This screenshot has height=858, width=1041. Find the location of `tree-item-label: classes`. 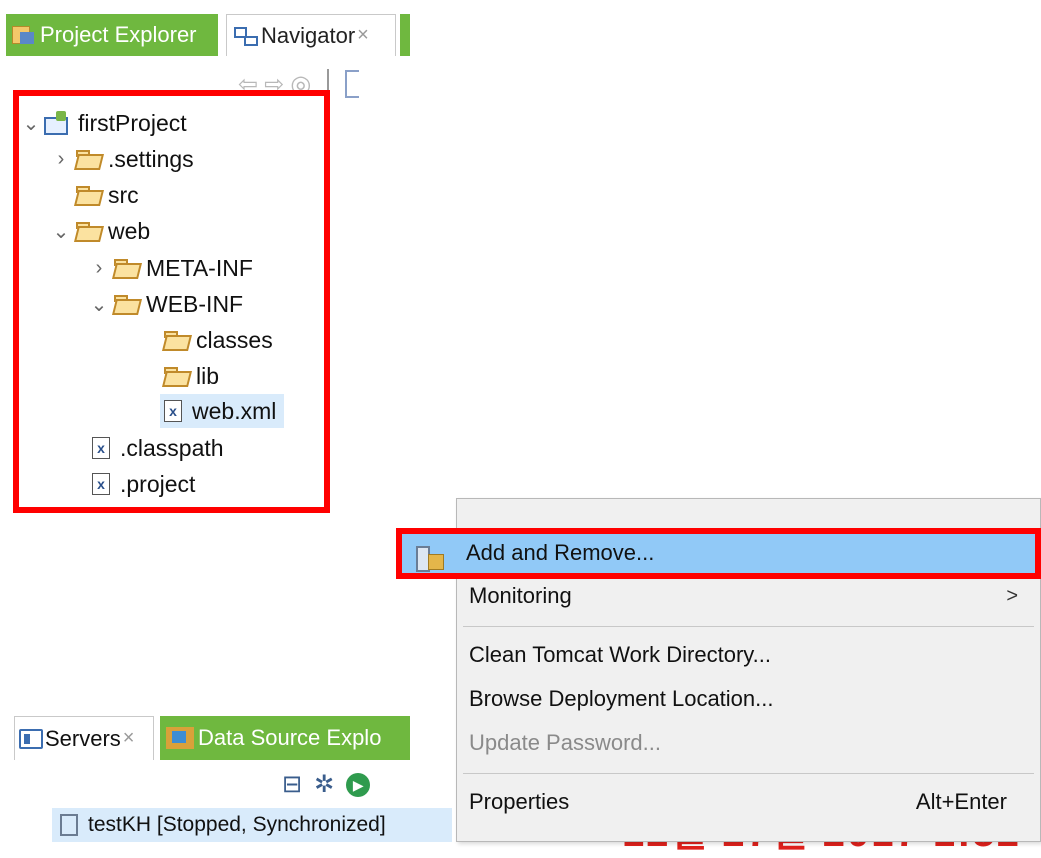

tree-item-label: classes is located at coordinates (234, 339).